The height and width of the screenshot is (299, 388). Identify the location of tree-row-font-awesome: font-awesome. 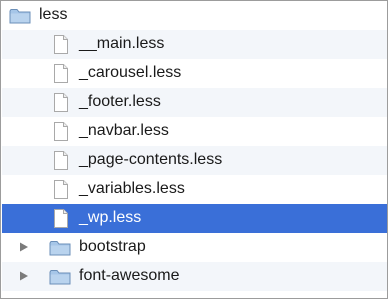
(194, 276).